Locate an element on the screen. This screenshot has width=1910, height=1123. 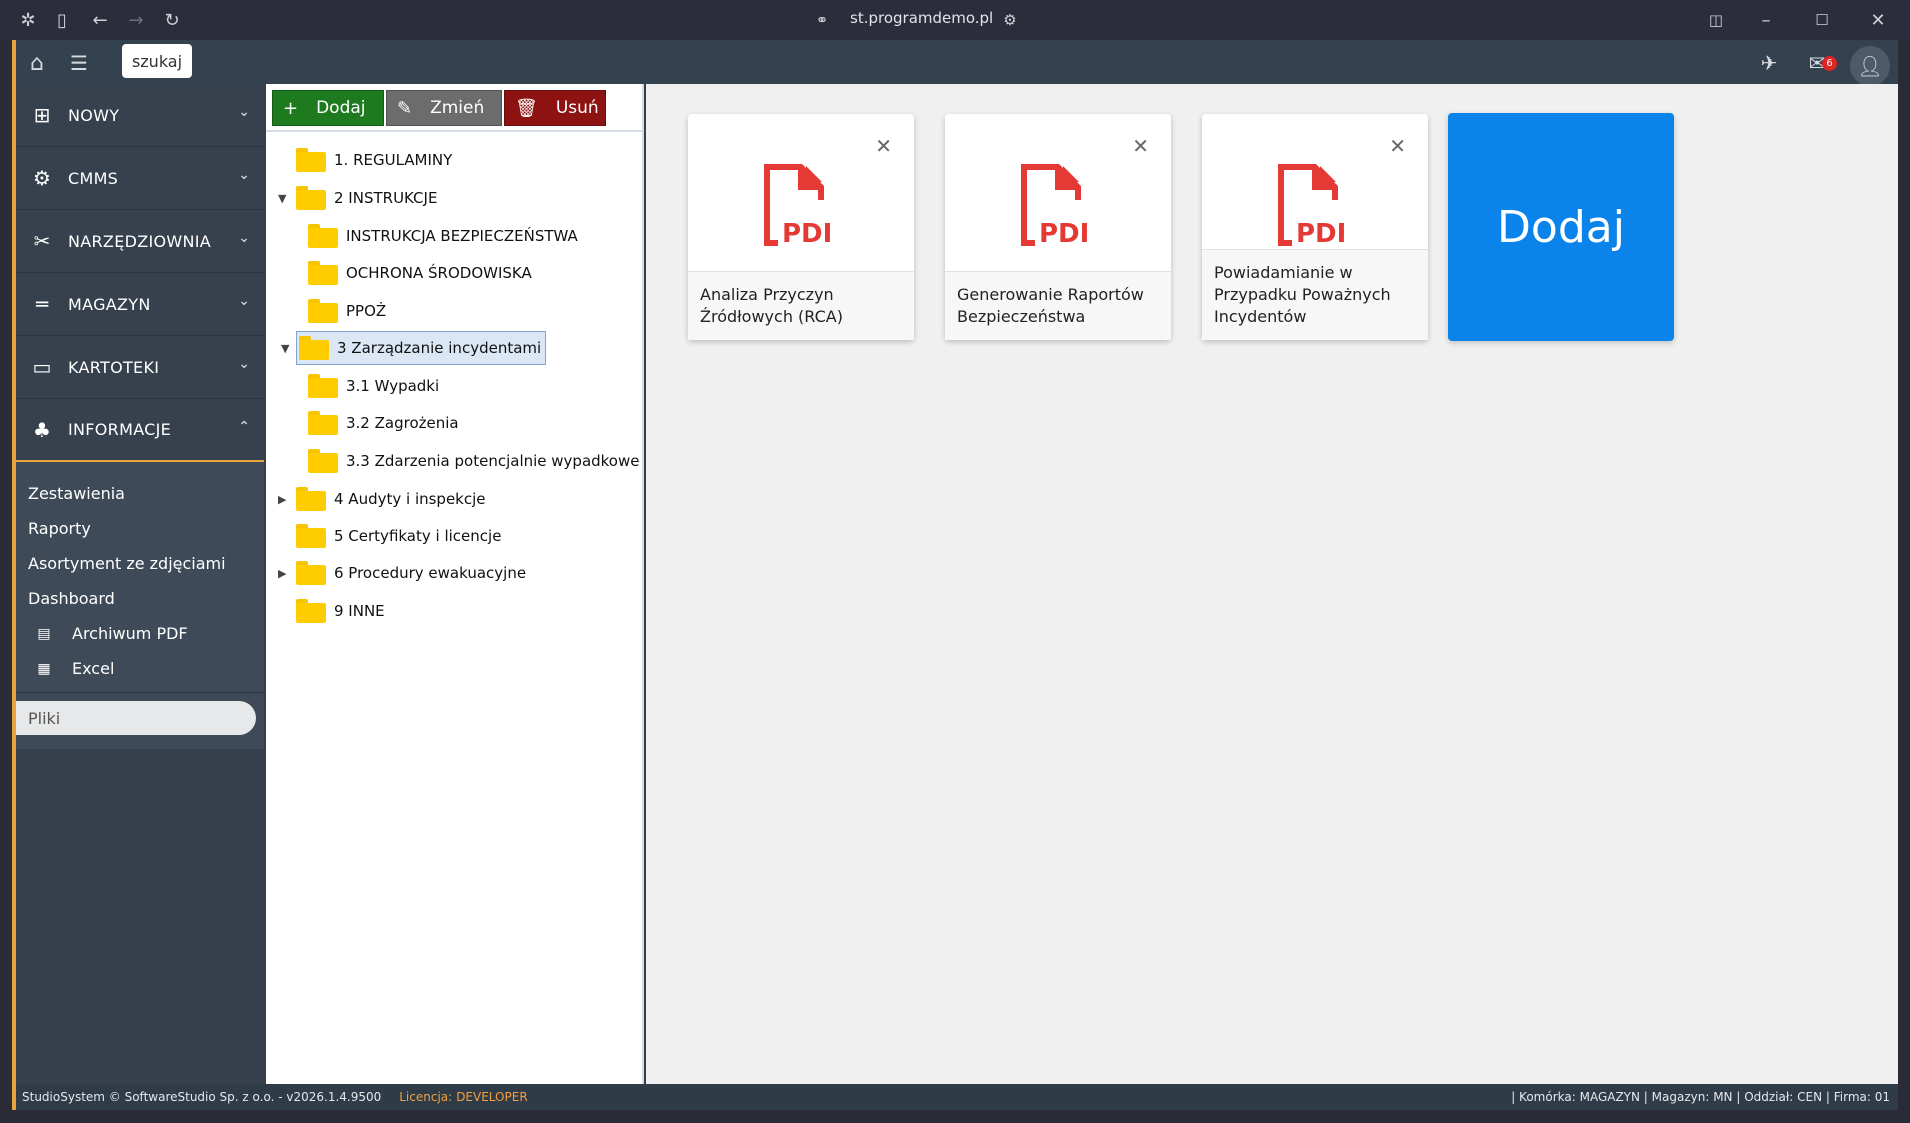
tree-node: 5 Certyfikaty i licencje is located at coordinates (398, 536).